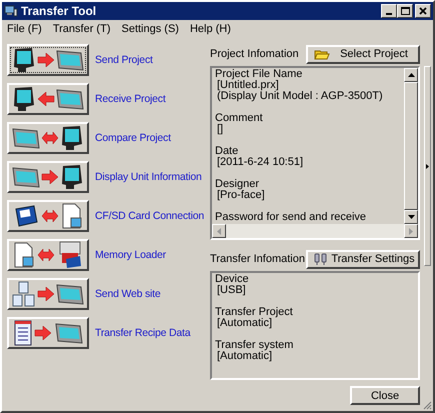  What do you see at coordinates (70, 255) in the screenshot?
I see `backup-icon` at bounding box center [70, 255].